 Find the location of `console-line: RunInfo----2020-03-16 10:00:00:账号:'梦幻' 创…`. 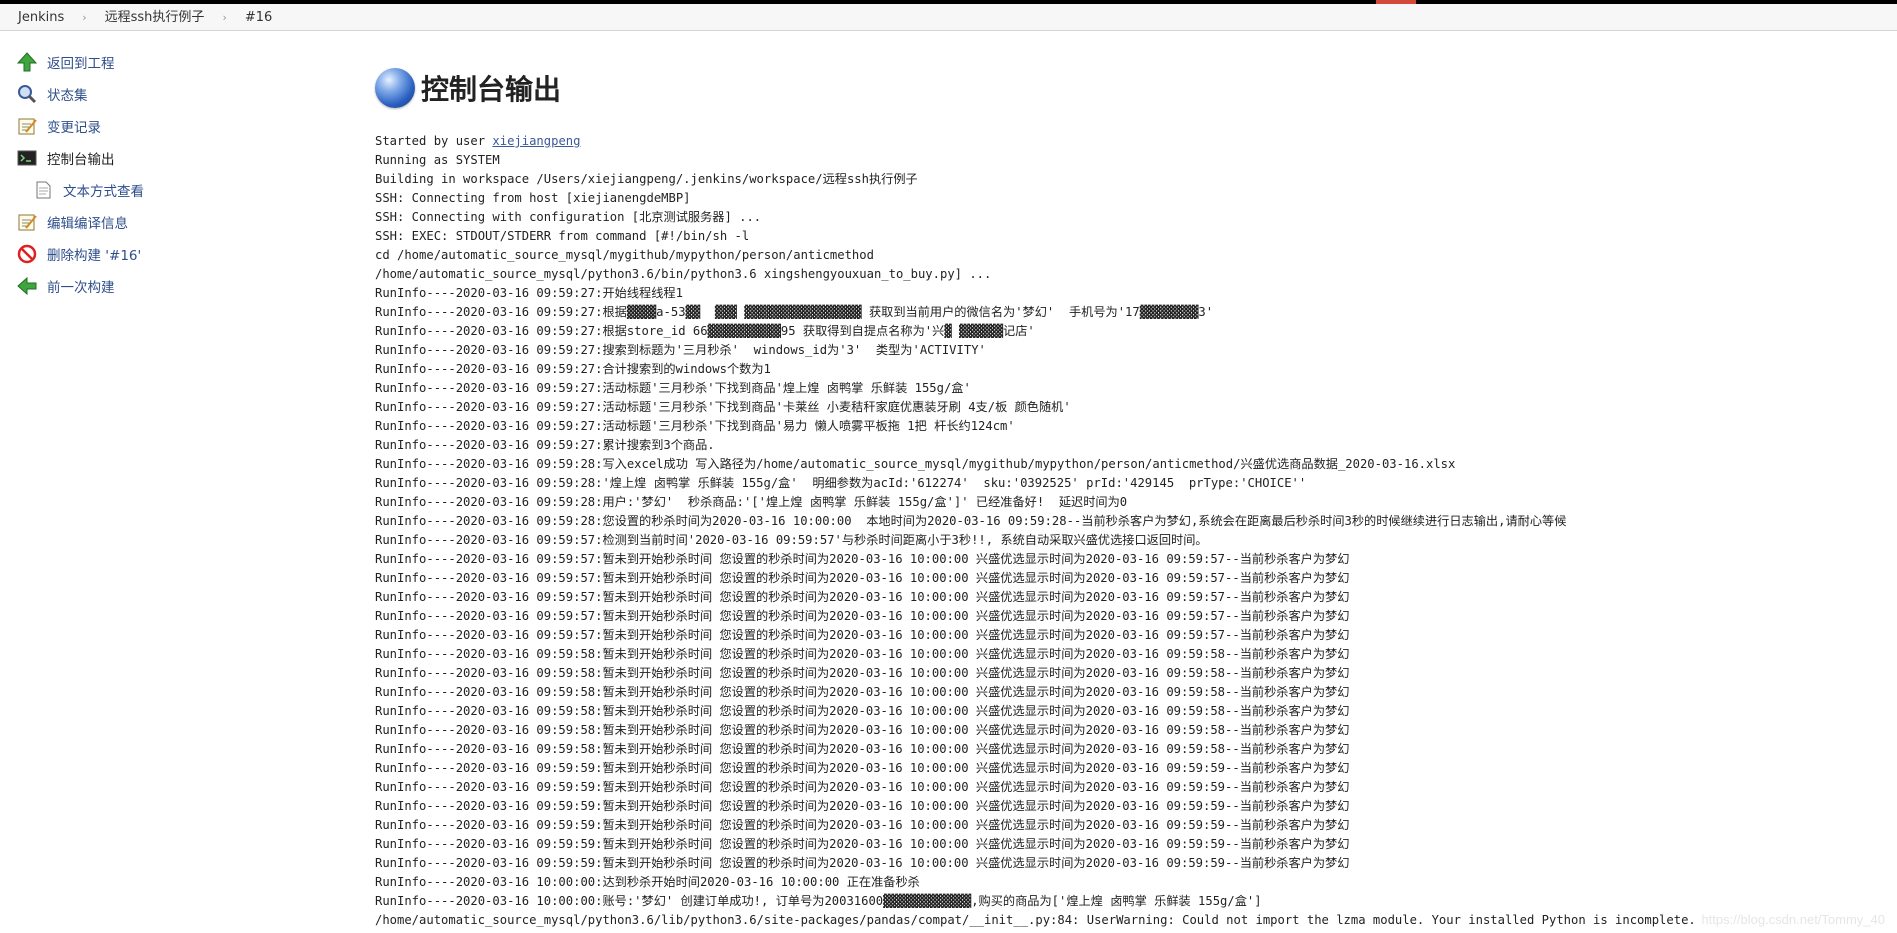

console-line: RunInfo----2020-03-16 10:00:00:账号:'梦幻' 创… is located at coordinates (818, 901).